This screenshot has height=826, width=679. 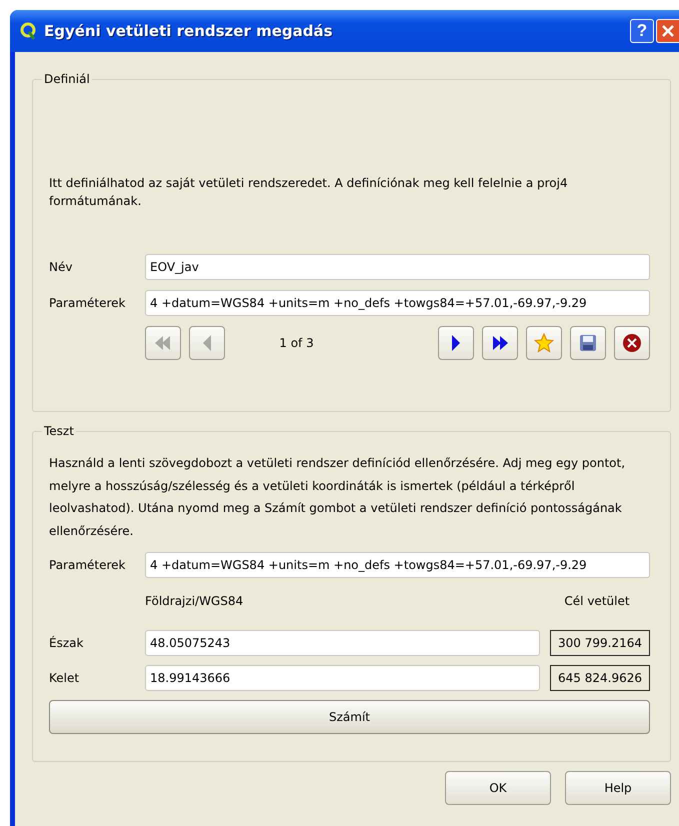 What do you see at coordinates (618, 788) in the screenshot?
I see `help-button: Help` at bounding box center [618, 788].